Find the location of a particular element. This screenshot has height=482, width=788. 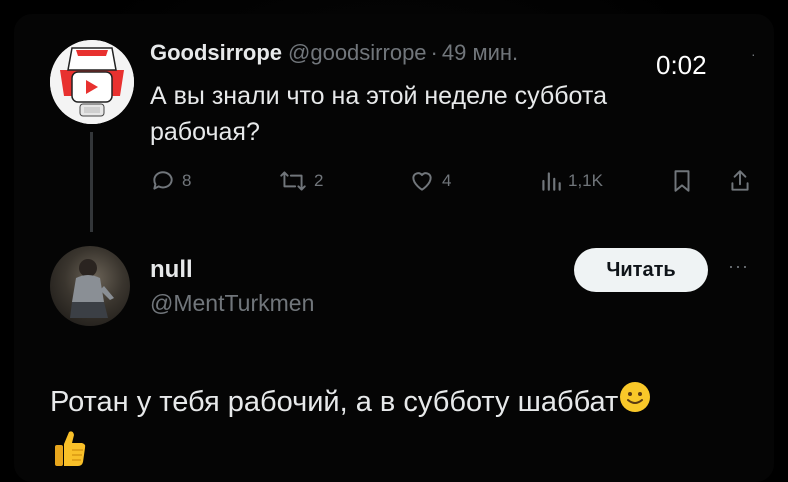

person-photo-icon is located at coordinates (92, 288).